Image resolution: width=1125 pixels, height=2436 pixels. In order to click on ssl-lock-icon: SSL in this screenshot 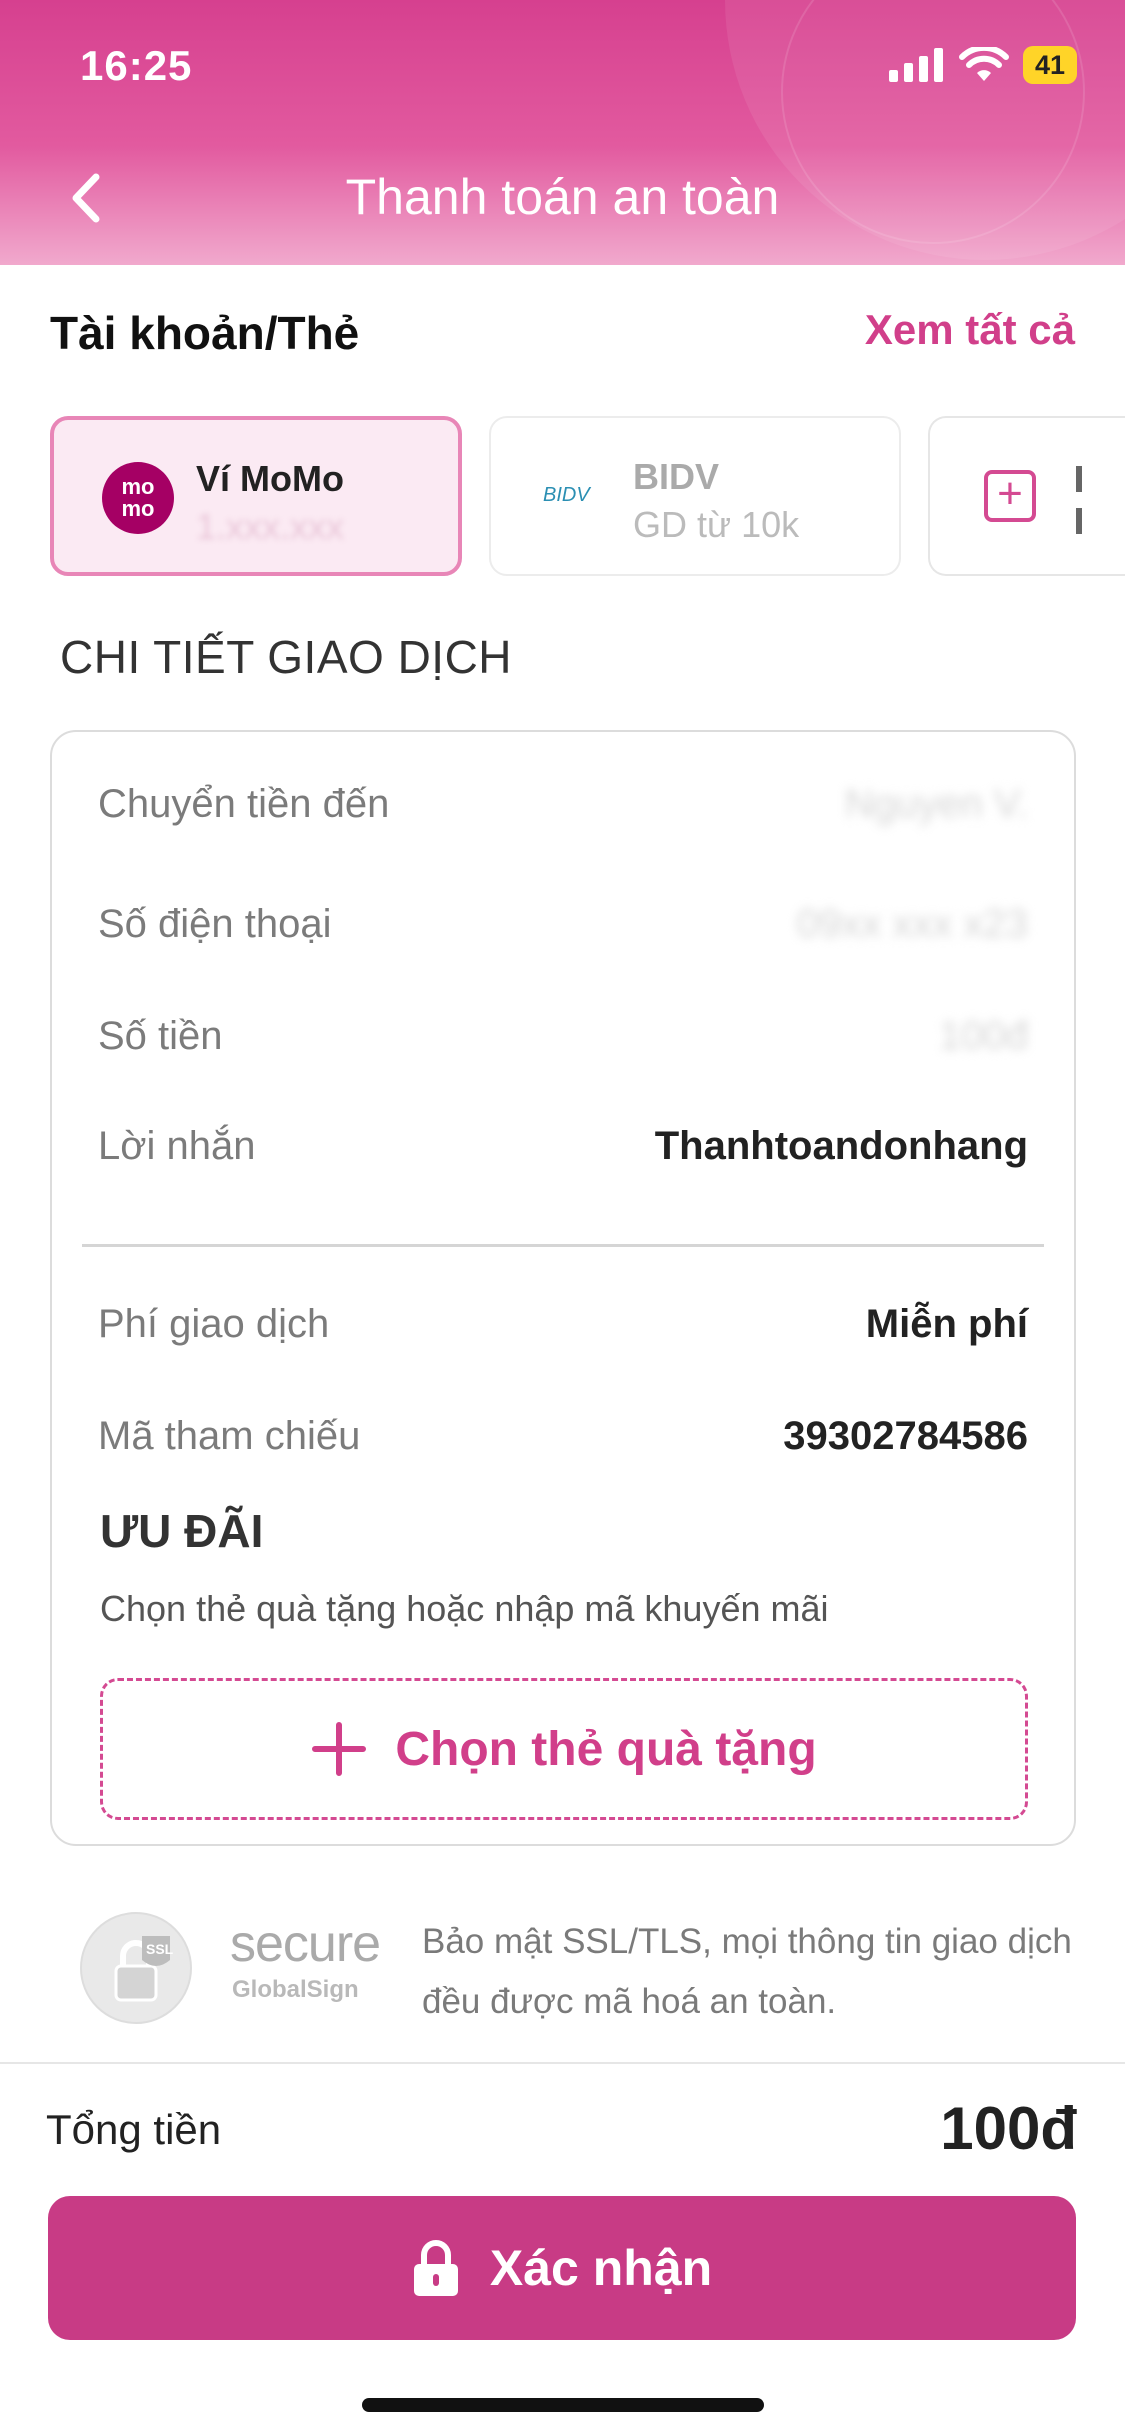, I will do `click(136, 1968)`.